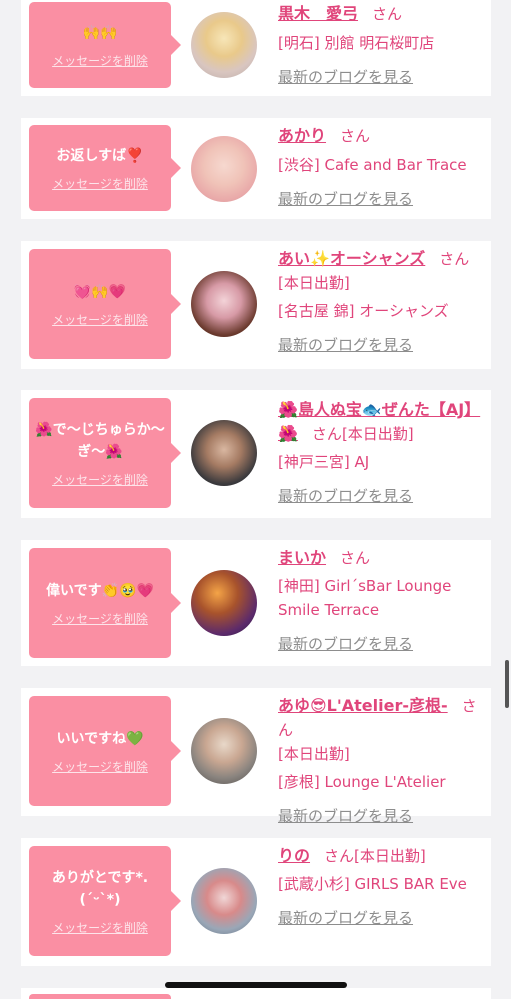 The image size is (511, 999). What do you see at coordinates (372, 165) in the screenshot?
I see `shop-name: [渋谷] Cafe and Bar Trace` at bounding box center [372, 165].